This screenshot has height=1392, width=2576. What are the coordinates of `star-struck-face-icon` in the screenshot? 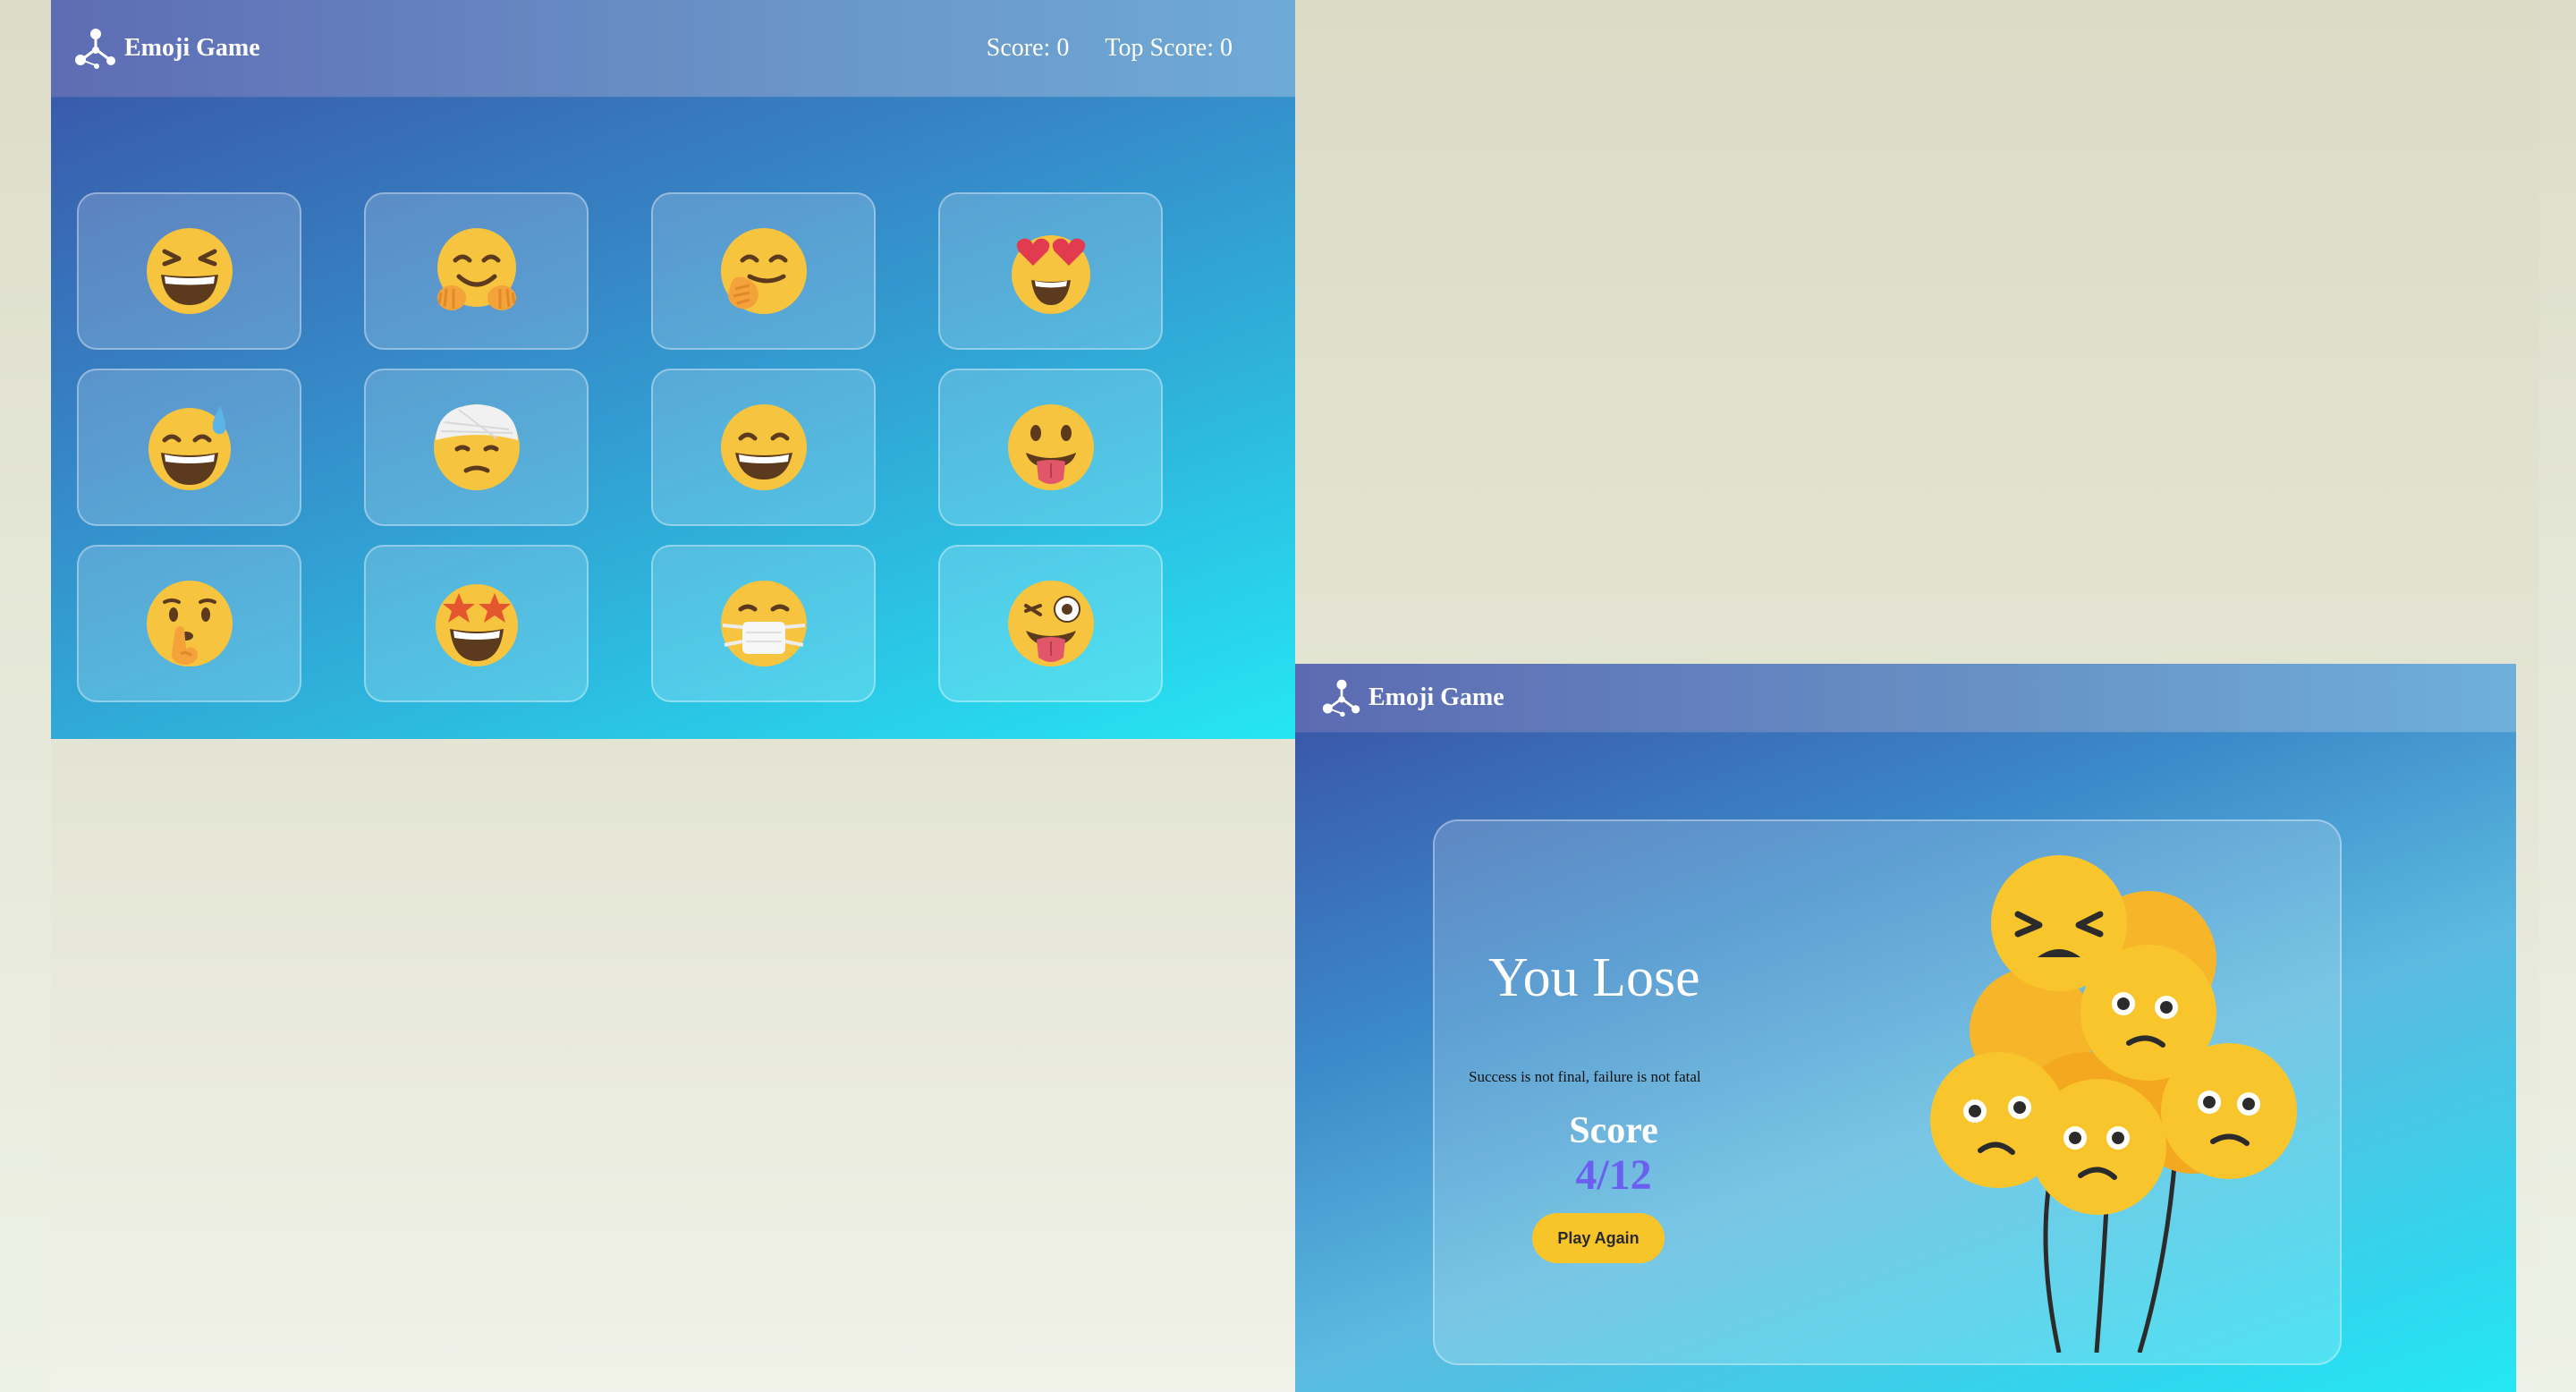 It's located at (476, 625).